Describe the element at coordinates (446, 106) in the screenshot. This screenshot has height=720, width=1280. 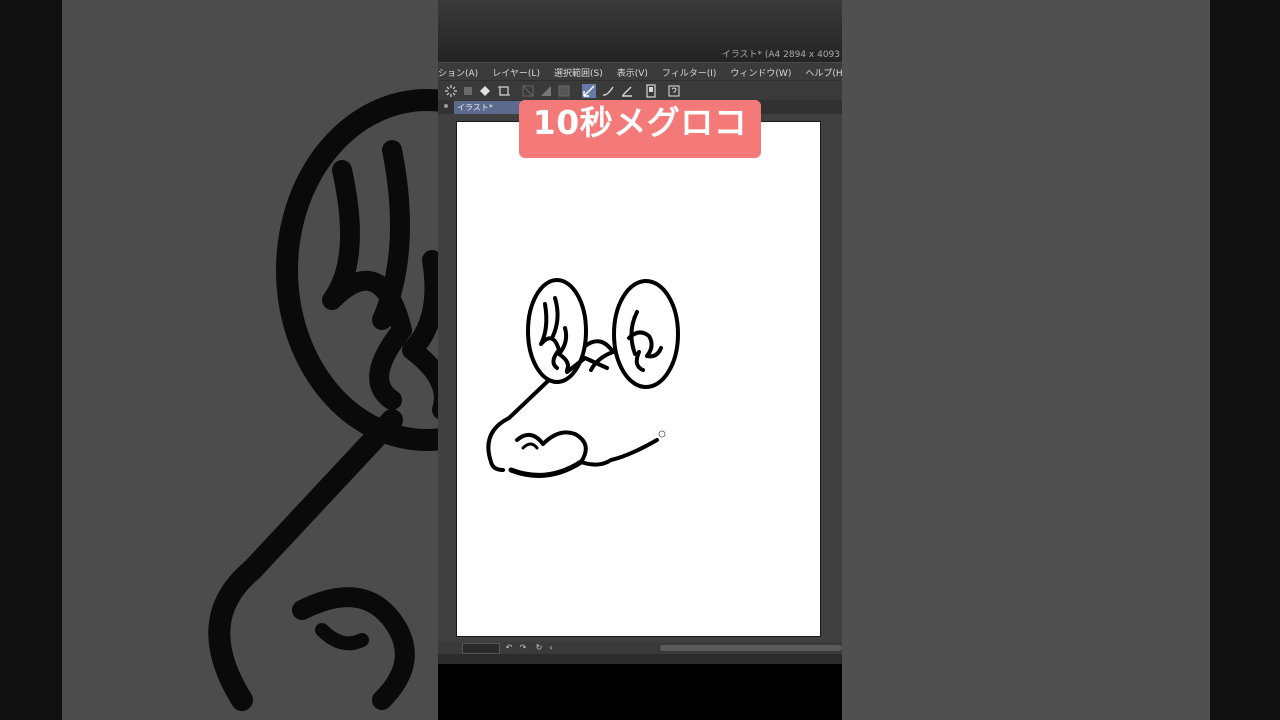
I see `tab-pin-icon` at that location.